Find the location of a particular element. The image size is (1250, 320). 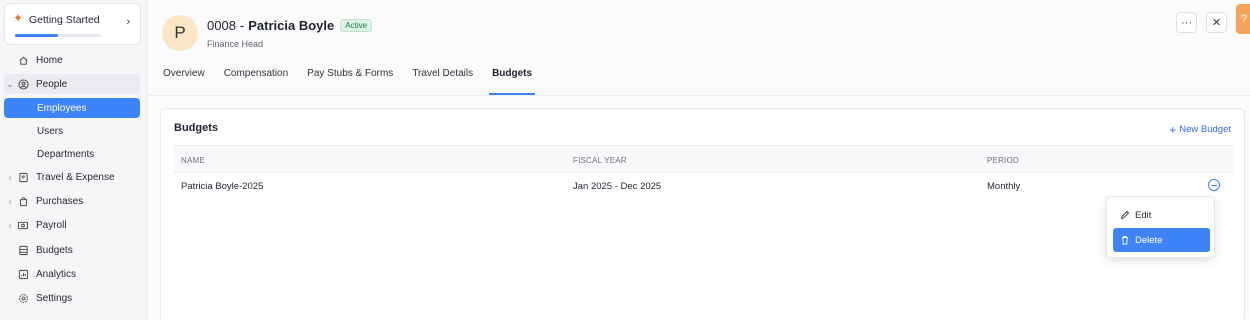

sidebar-item-analytics: Analytics is located at coordinates (72, 274).